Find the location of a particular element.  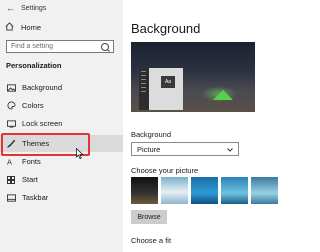

monitor-icon is located at coordinates (11, 123).